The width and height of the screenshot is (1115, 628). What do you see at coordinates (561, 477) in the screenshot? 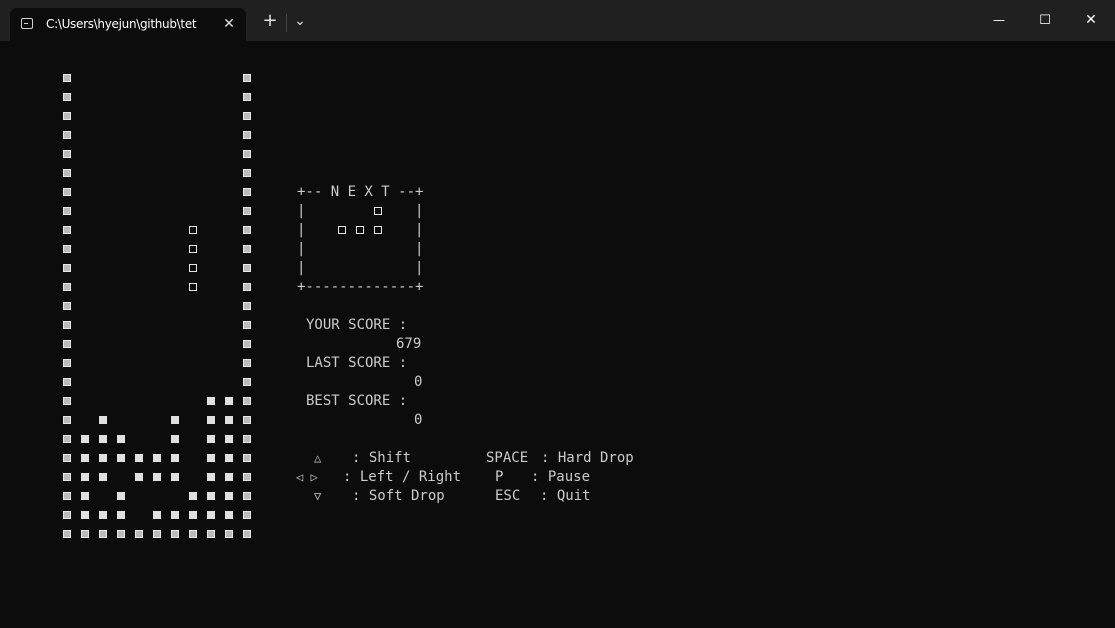
I see `pause-label: : Pause` at bounding box center [561, 477].